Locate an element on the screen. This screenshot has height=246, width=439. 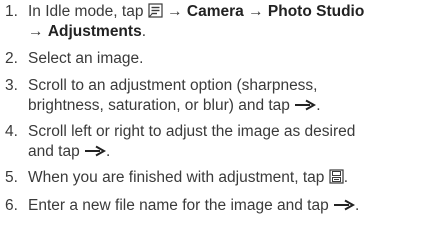
menu-path-adjustments: Adjustments is located at coordinates (94, 31).